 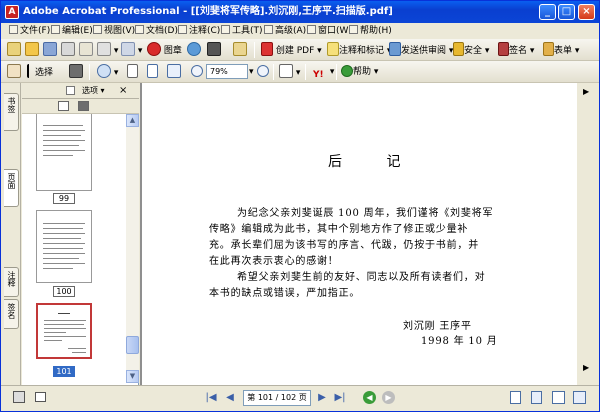 I want to click on print-icon, so click(x=83, y=106).